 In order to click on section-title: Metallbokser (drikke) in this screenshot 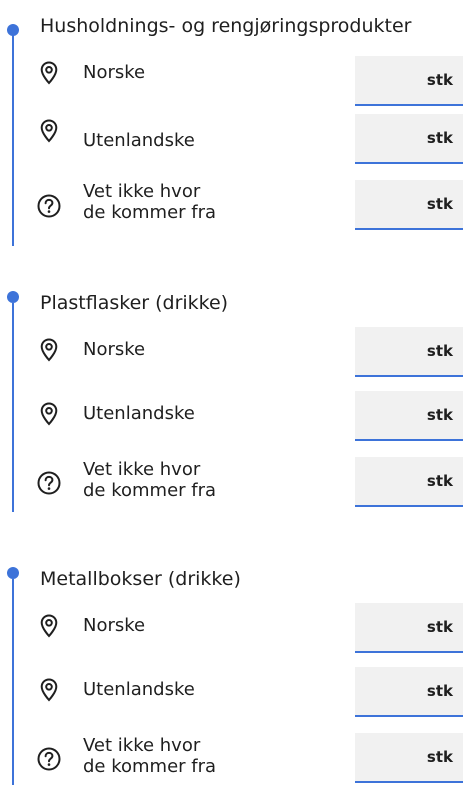, I will do `click(140, 579)`.